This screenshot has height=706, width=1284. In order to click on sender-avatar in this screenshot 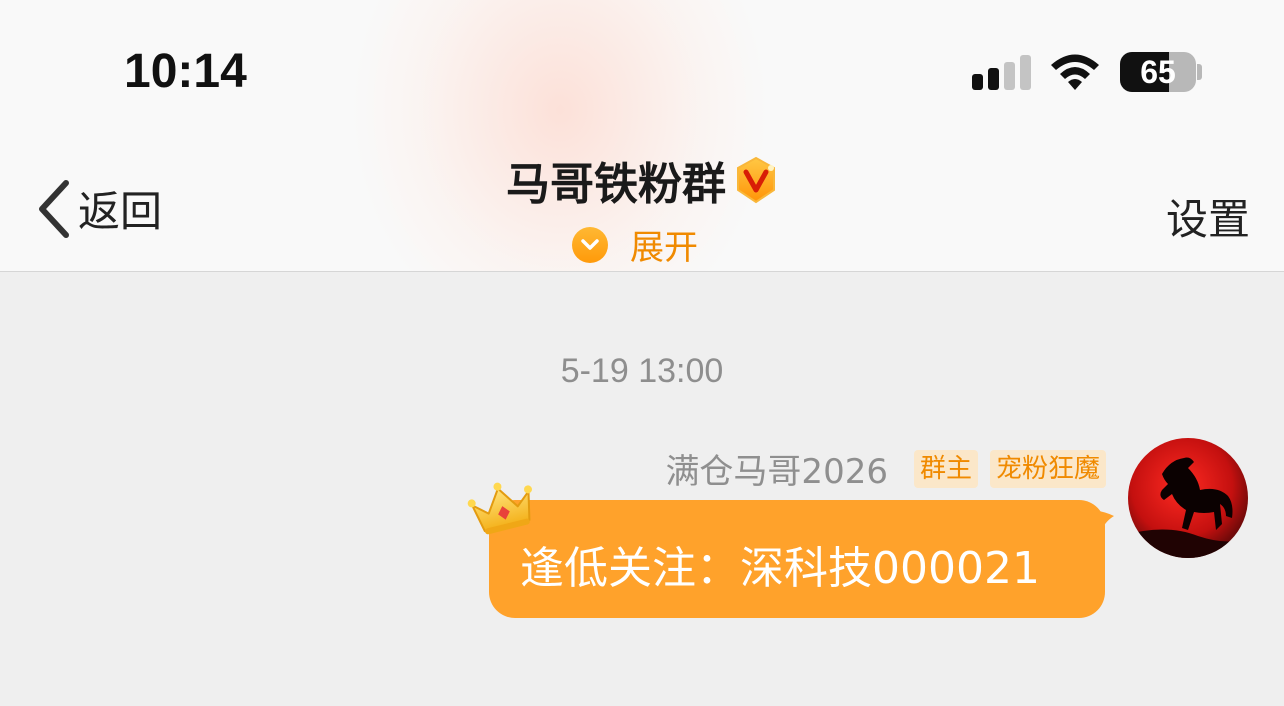, I will do `click(1188, 498)`.